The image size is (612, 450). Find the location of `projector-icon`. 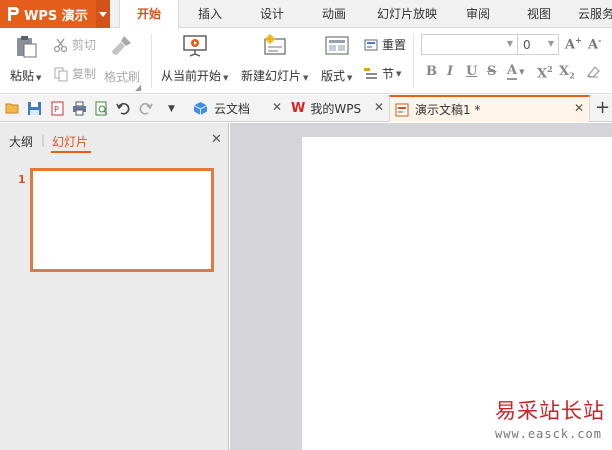

projector-icon is located at coordinates (195, 47).